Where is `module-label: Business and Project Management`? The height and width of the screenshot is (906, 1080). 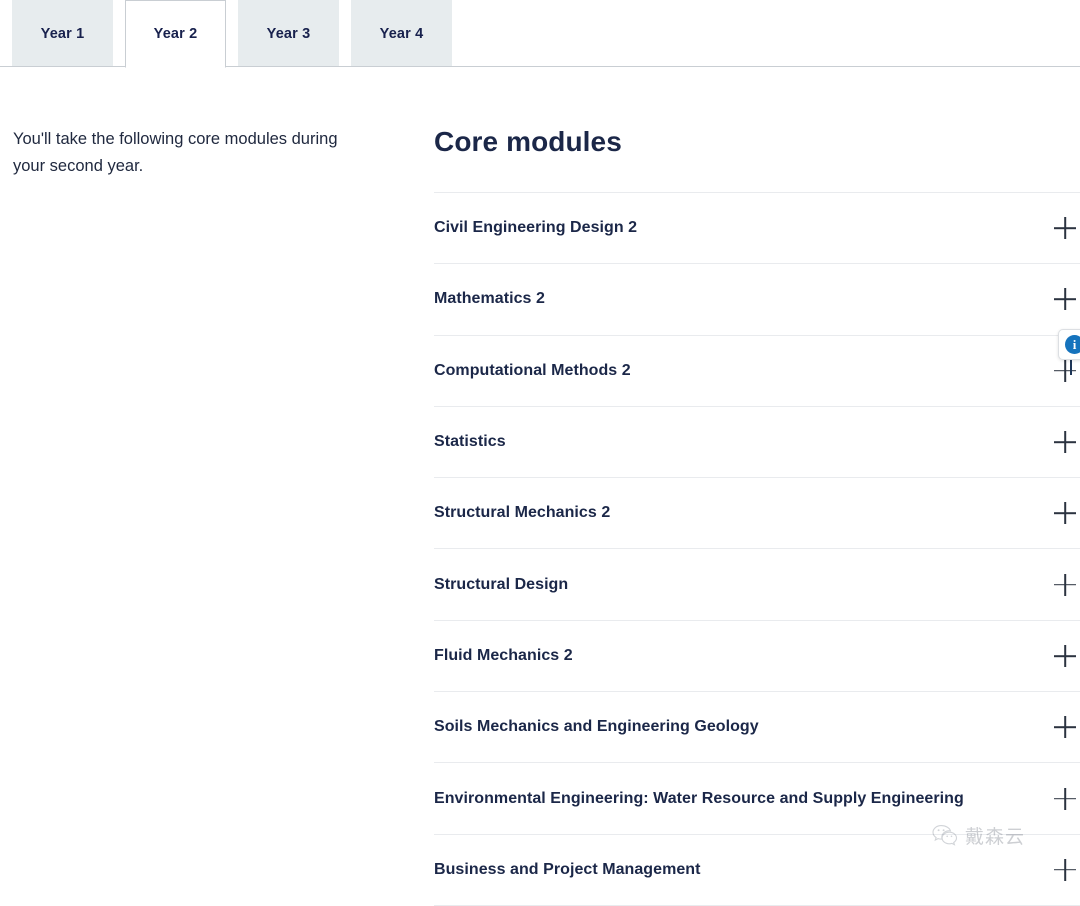 module-label: Business and Project Management is located at coordinates (567, 869).